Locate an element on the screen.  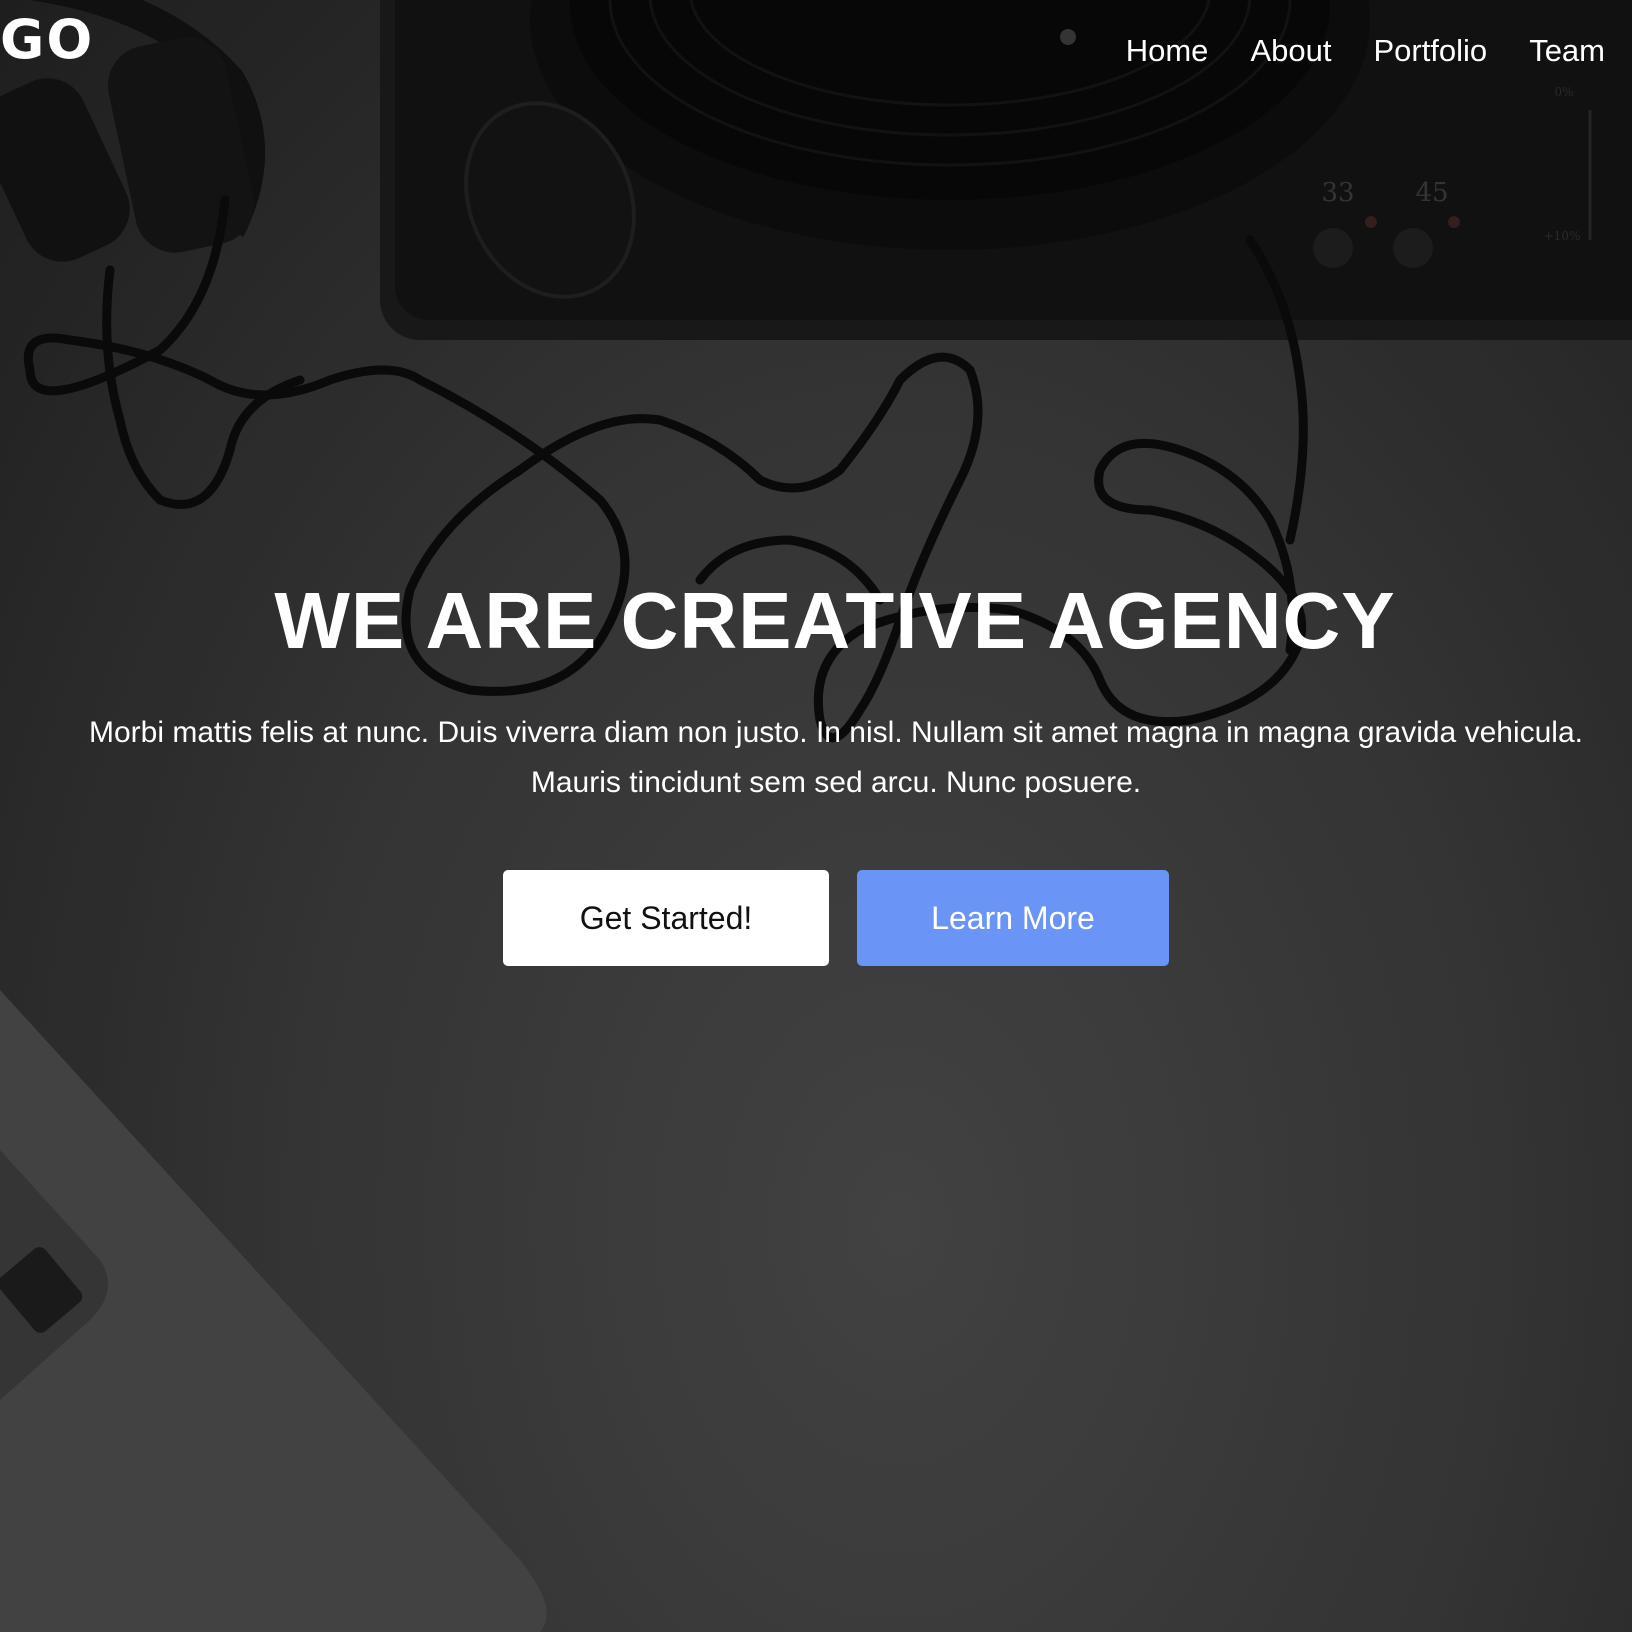
learn-more-button: Learn More is located at coordinates (1013, 918).